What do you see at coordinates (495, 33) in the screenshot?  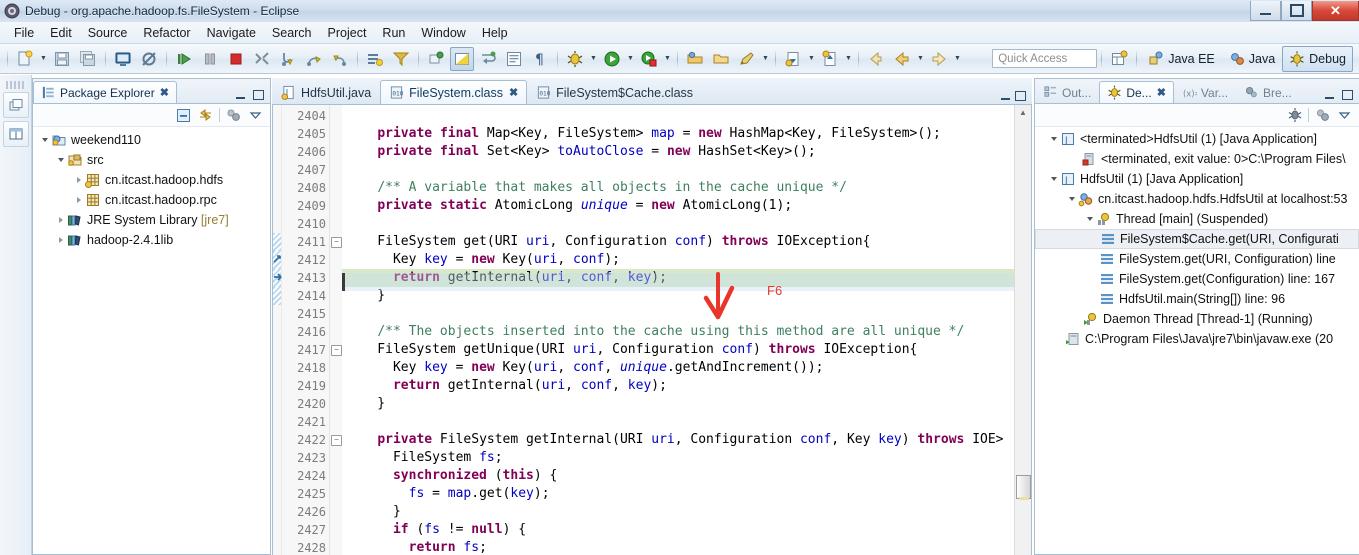 I see `menu-item-help: Help` at bounding box center [495, 33].